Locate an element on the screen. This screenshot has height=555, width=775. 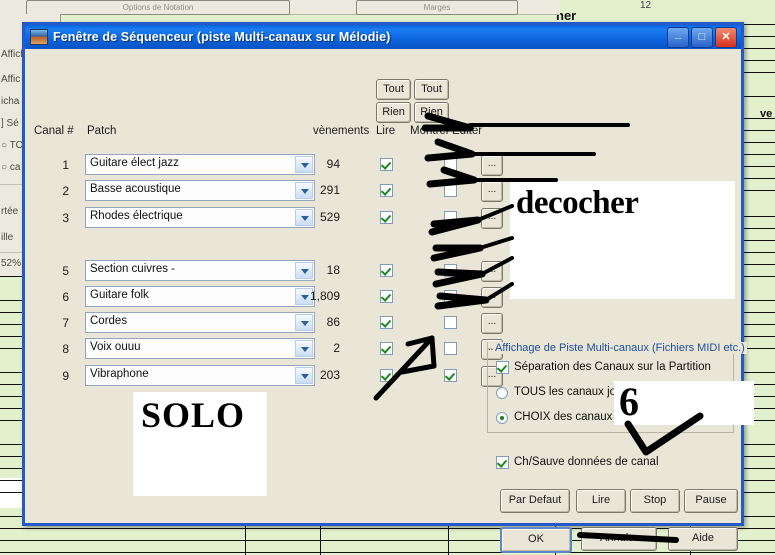
column-header-editer: Editer is located at coordinates (467, 131).